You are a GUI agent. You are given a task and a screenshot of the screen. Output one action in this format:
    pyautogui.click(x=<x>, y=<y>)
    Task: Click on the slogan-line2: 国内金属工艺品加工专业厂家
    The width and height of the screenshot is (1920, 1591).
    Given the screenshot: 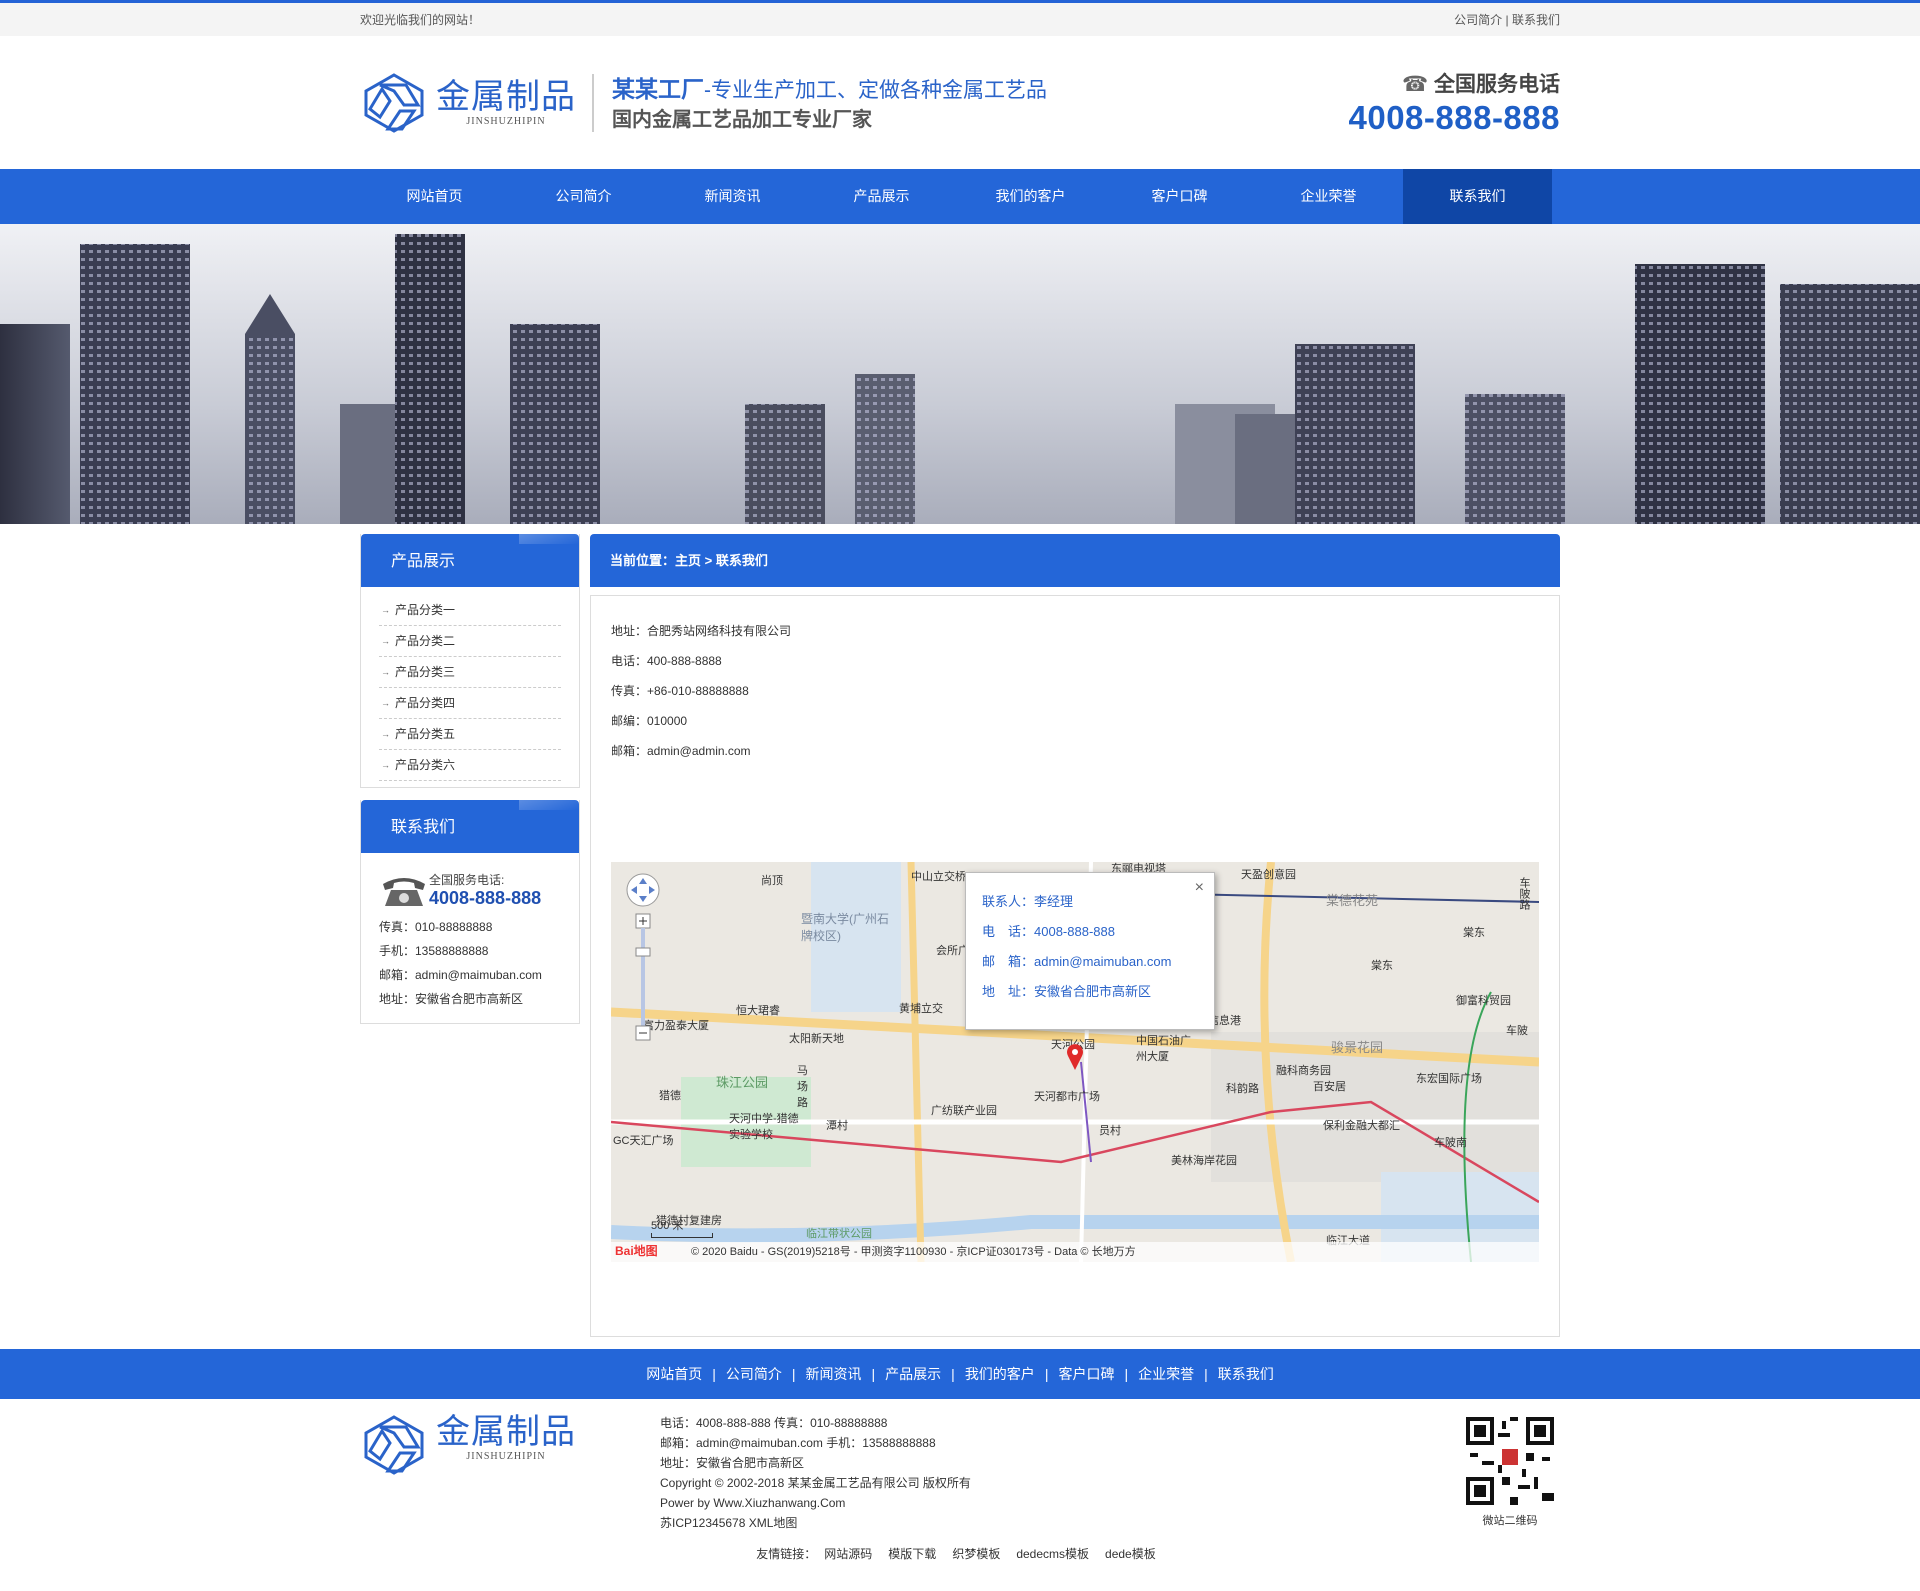 What is the action you would take?
    pyautogui.click(x=742, y=119)
    